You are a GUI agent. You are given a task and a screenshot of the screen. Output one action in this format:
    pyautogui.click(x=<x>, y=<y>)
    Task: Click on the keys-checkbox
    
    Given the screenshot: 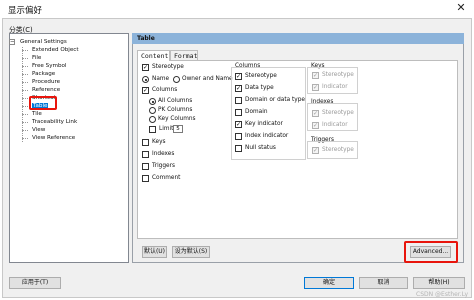 What is the action you would take?
    pyautogui.click(x=145, y=142)
    